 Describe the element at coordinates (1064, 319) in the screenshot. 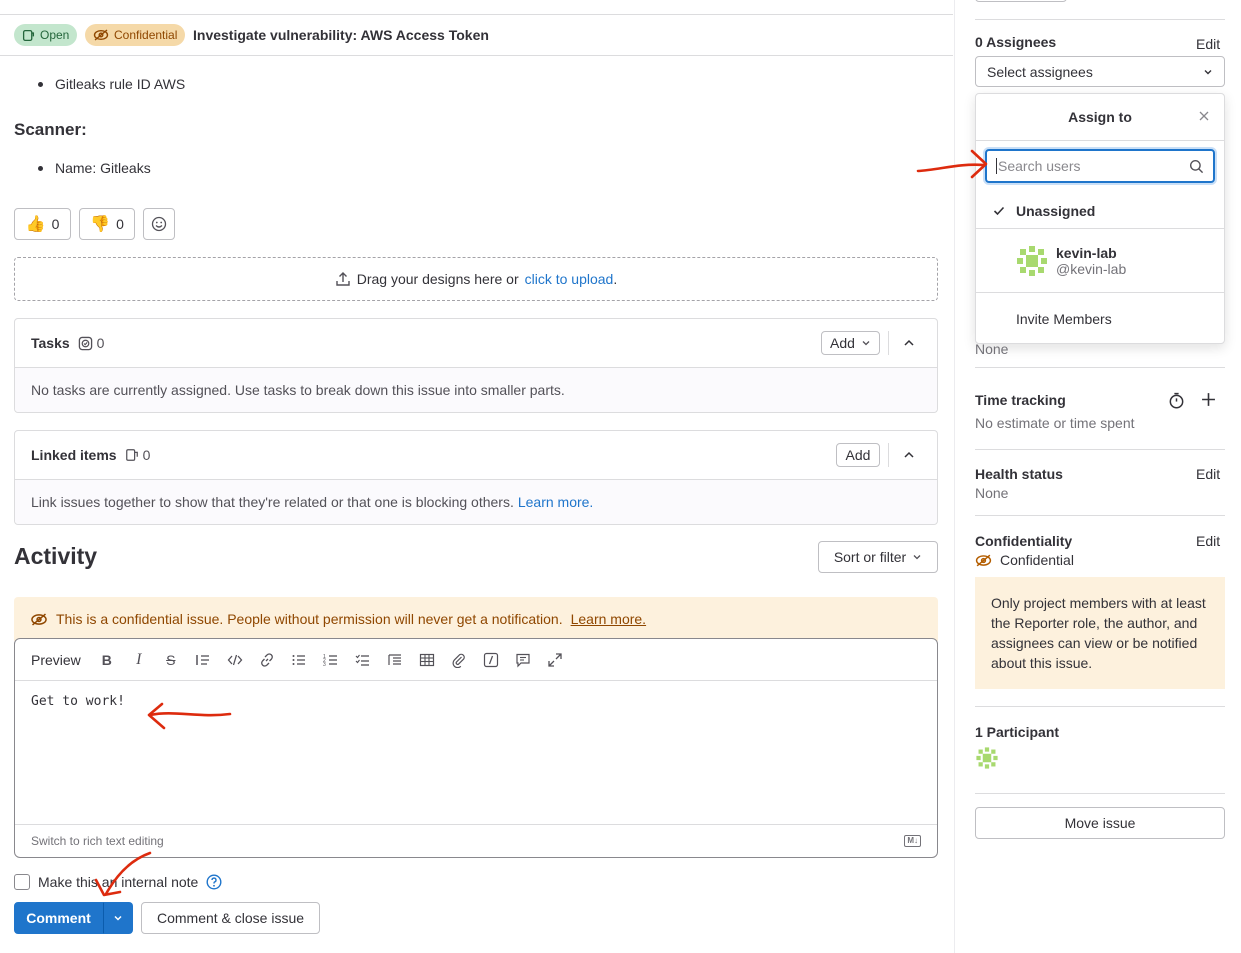

I see `invite-members-link: Invite Members` at that location.